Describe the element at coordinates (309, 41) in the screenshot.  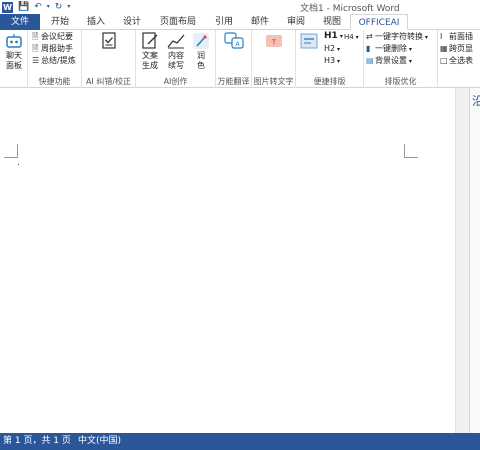
I see `styles-button` at that location.